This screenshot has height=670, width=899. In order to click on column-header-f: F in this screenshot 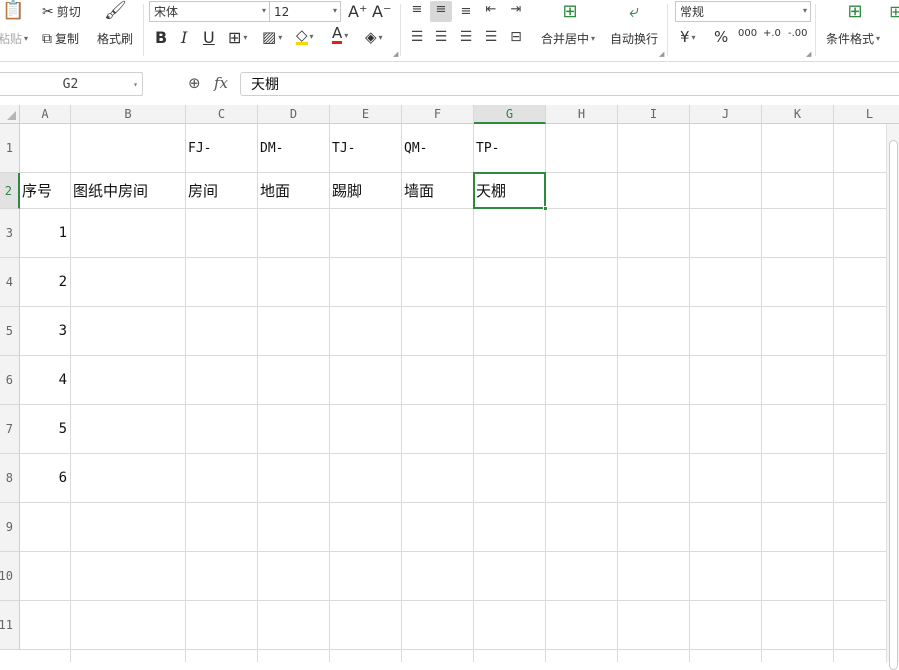, I will do `click(438, 114)`.